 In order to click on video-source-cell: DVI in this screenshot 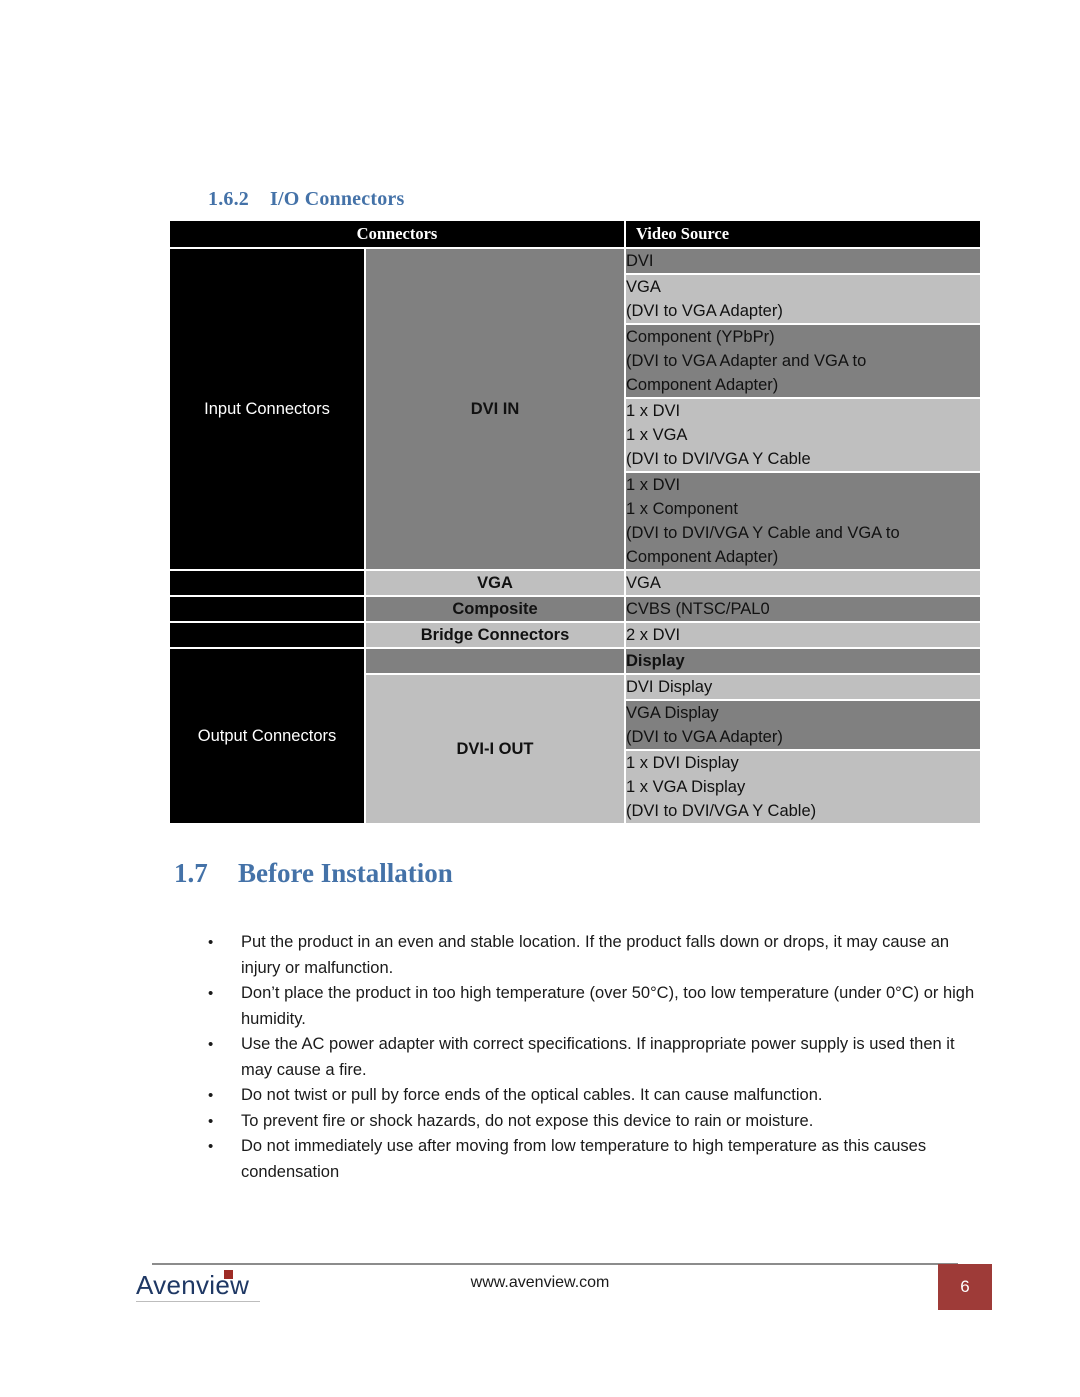, I will do `click(803, 261)`.